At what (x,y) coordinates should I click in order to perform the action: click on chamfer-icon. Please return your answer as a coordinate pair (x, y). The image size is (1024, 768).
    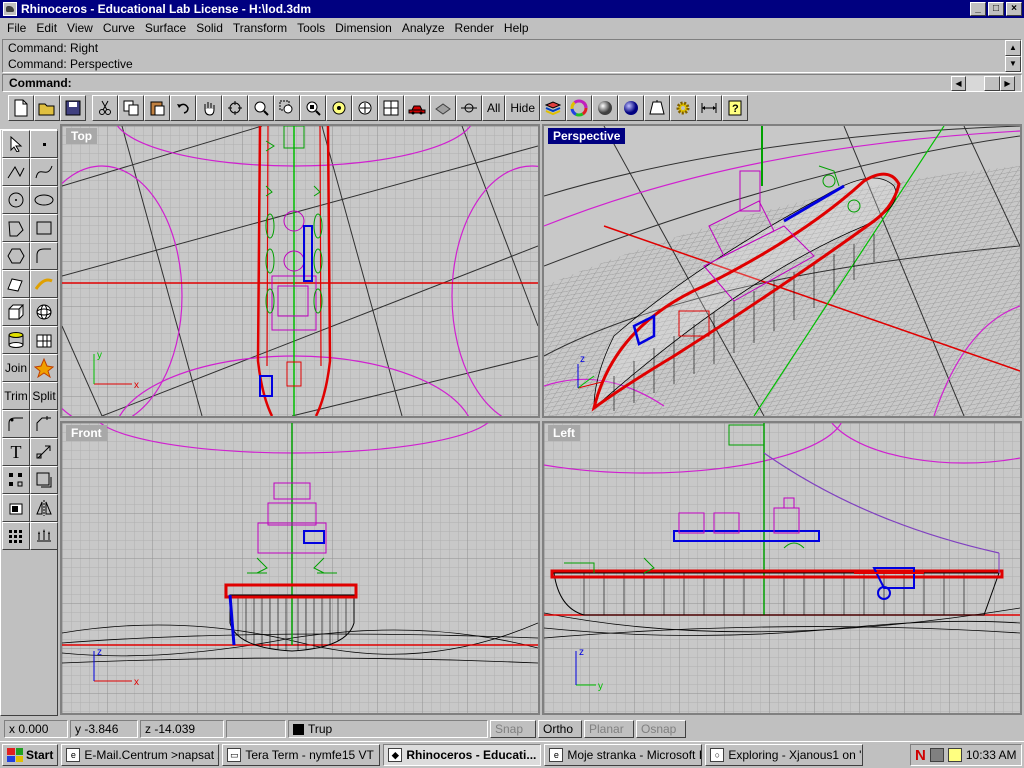
    Looking at the image, I should click on (44, 424).